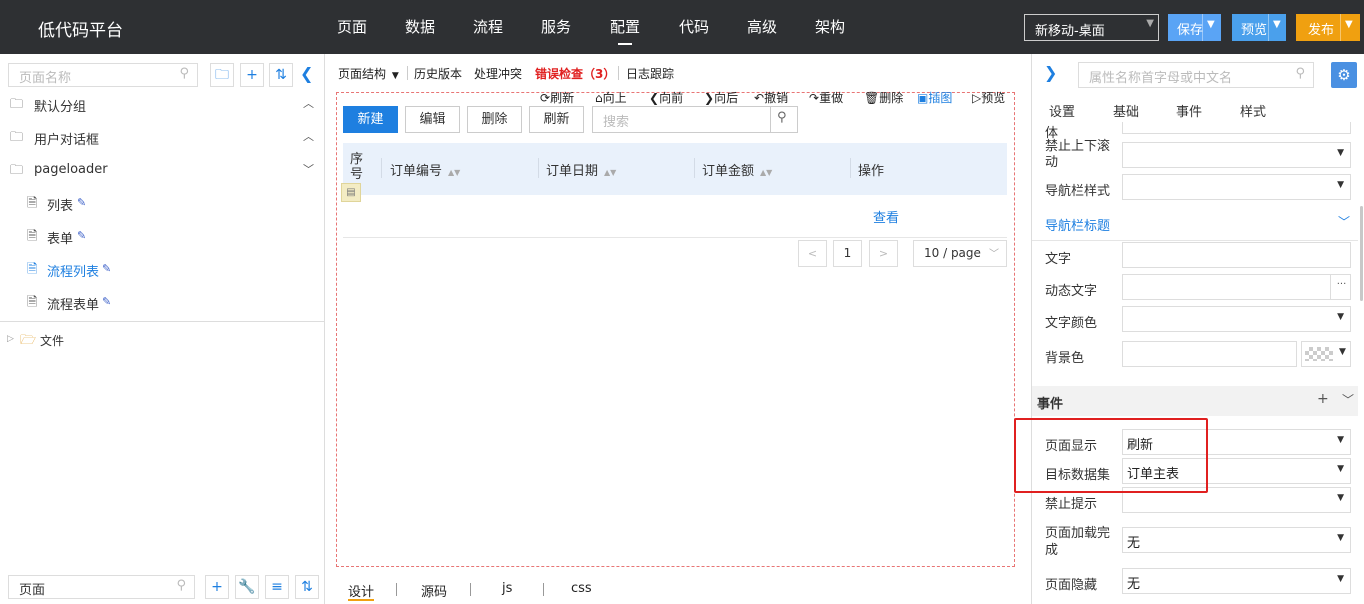  Describe the element at coordinates (162, 269) in the screenshot. I see `tree-item-flow-list: 🗎 流程列表 ✎` at that location.